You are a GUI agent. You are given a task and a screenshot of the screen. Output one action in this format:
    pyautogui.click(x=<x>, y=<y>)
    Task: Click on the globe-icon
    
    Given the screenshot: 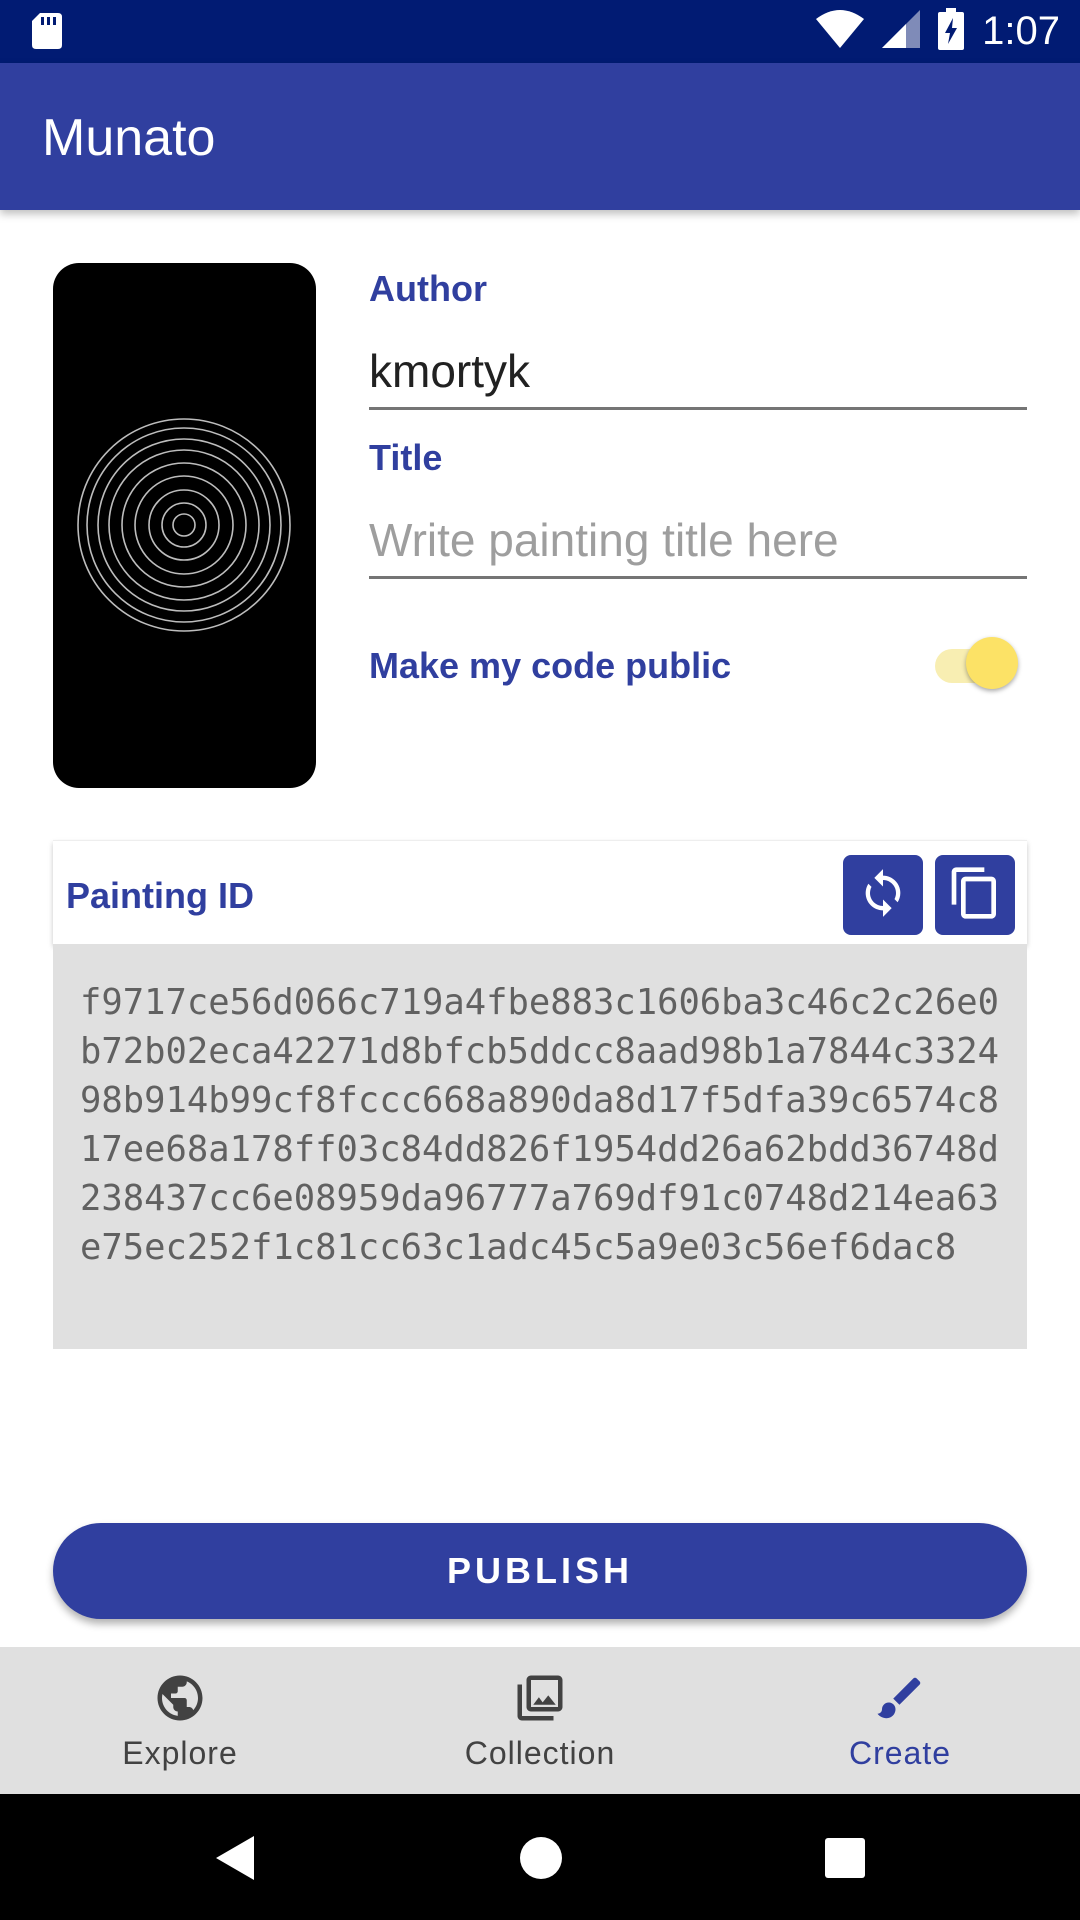 What is the action you would take?
    pyautogui.click(x=180, y=1698)
    